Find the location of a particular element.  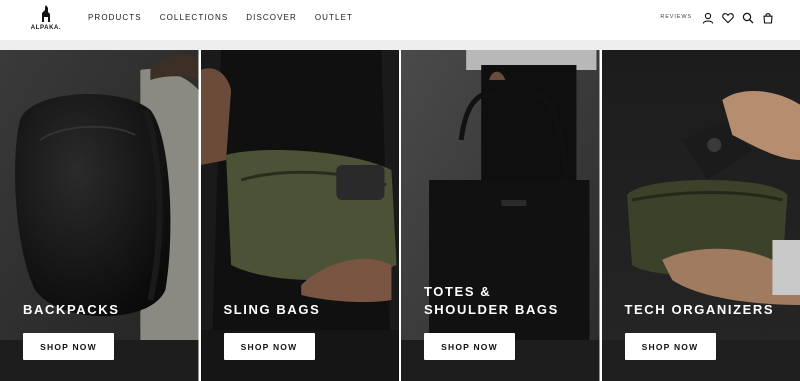

header-divider-strip is located at coordinates (400, 45).